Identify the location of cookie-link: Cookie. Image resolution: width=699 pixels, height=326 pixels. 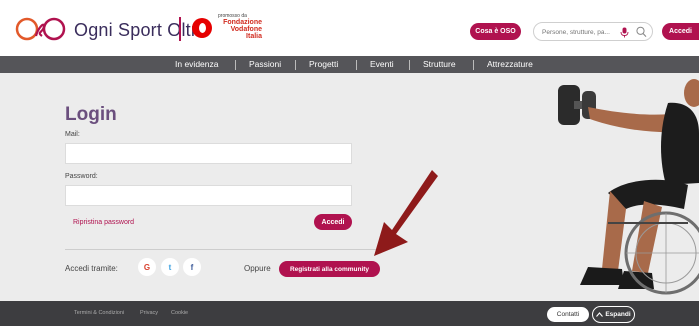
(179, 313).